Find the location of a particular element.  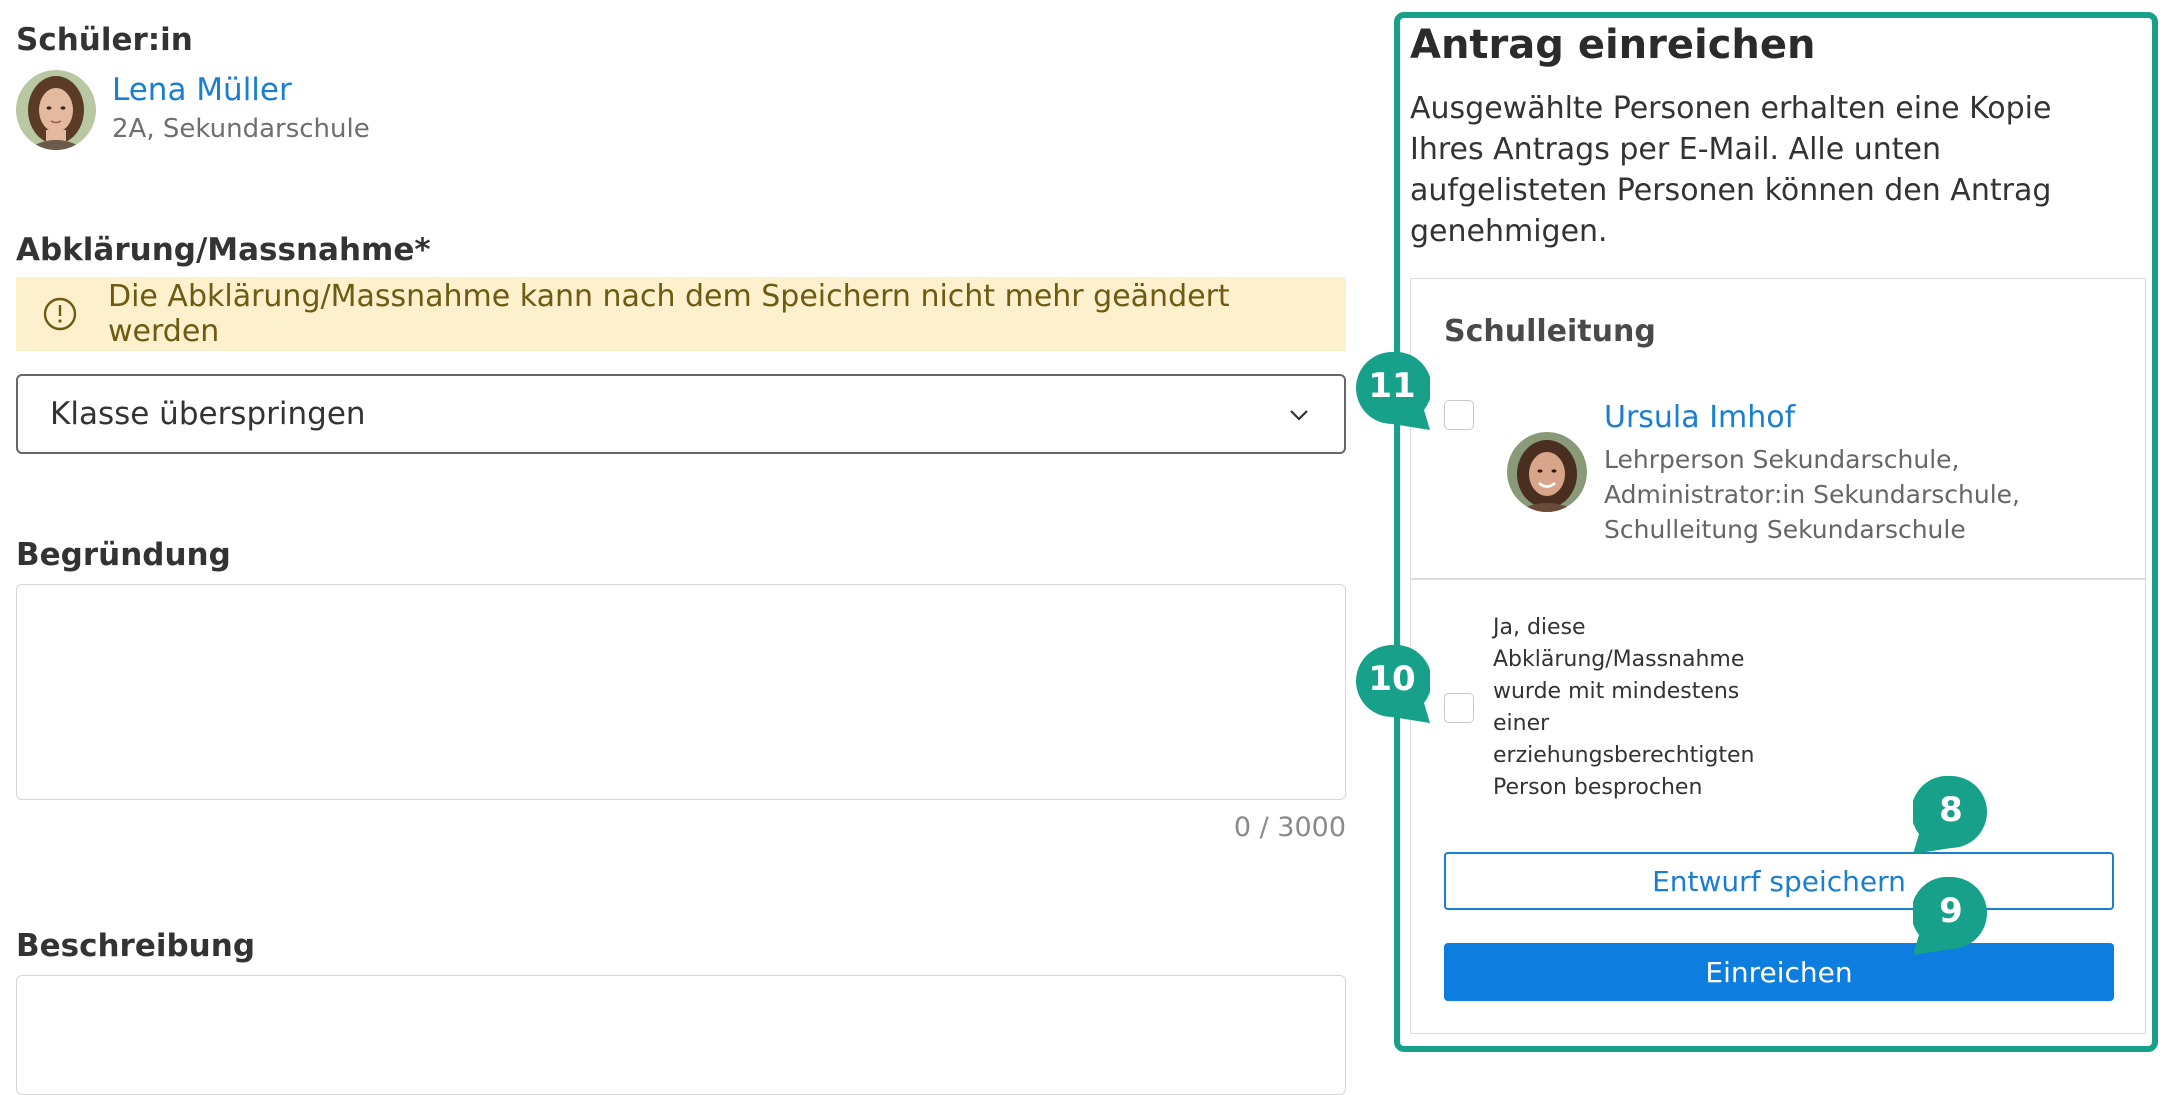

callout-number: 9 is located at coordinates (1951, 911).